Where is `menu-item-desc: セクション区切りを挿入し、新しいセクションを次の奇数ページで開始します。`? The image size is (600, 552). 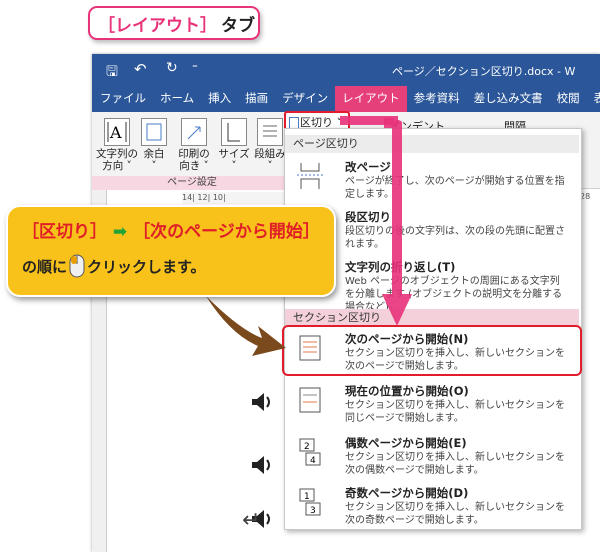 menu-item-desc: セクション区切りを挿入し、新しいセクションを次の奇数ページで開始します。 is located at coordinates (455, 514).